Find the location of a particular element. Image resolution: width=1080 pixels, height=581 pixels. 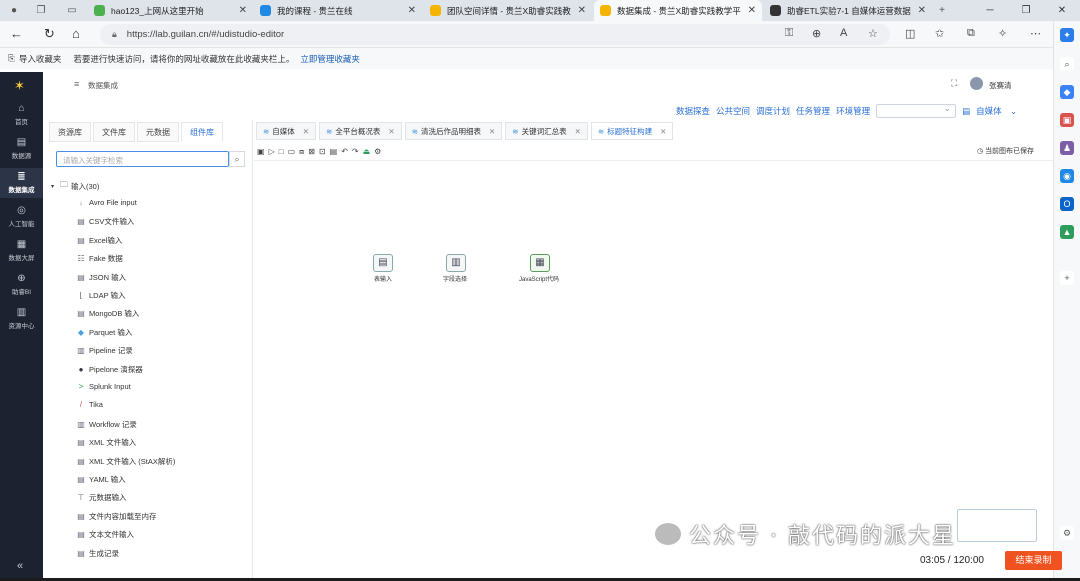

run-icon: ▷ is located at coordinates (272, 151).